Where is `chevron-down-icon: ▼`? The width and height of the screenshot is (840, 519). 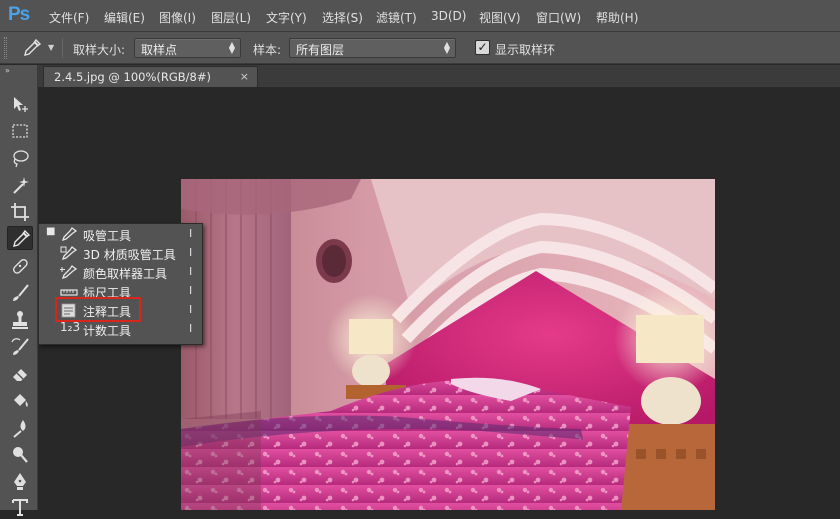
chevron-down-icon: ▼ is located at coordinates (51, 47).